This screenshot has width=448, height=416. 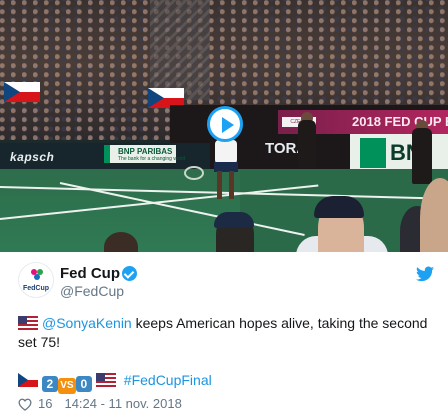 I want to click on avatar-label: FedCup, so click(x=36, y=288).